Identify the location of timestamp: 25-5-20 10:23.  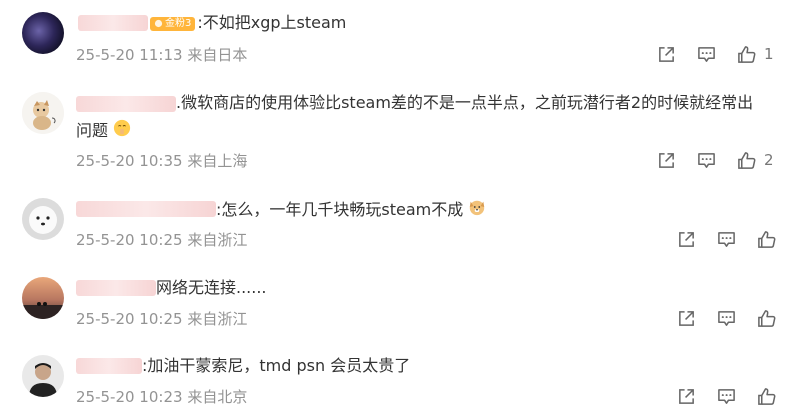
(129, 397).